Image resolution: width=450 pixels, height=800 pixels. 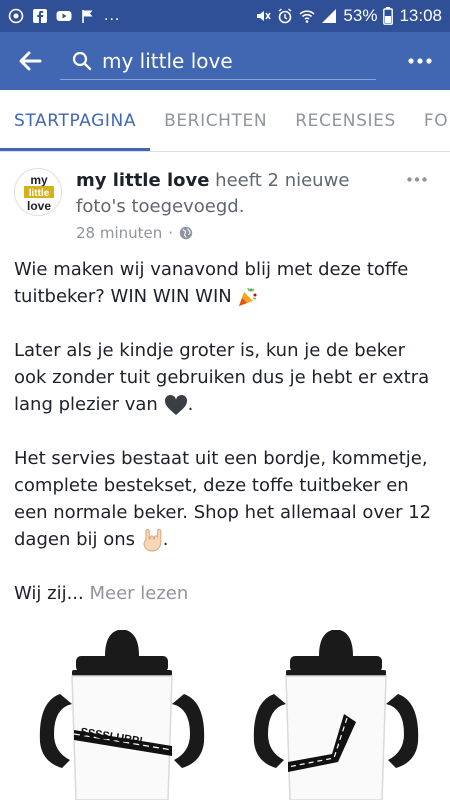 I want to click on camera-app-icon, so click(x=16, y=16).